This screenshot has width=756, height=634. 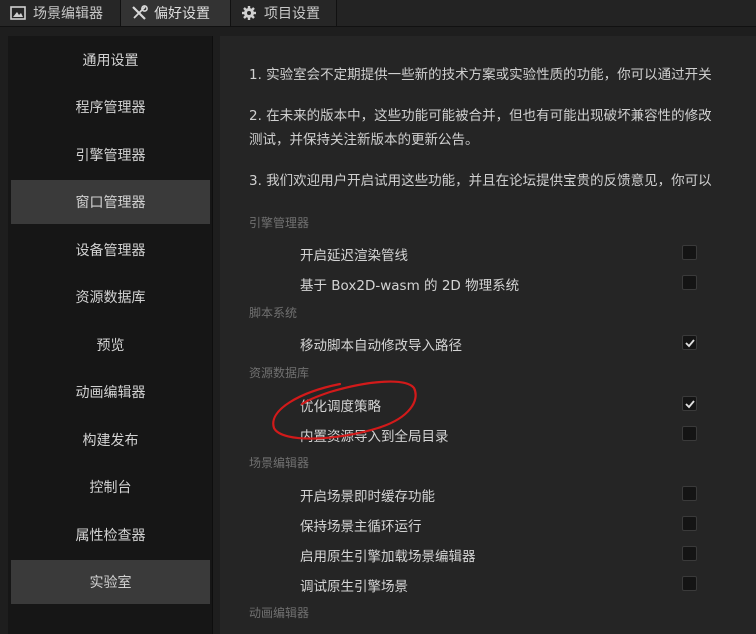 I want to click on option-label: 优化调度策略, so click(x=340, y=407).